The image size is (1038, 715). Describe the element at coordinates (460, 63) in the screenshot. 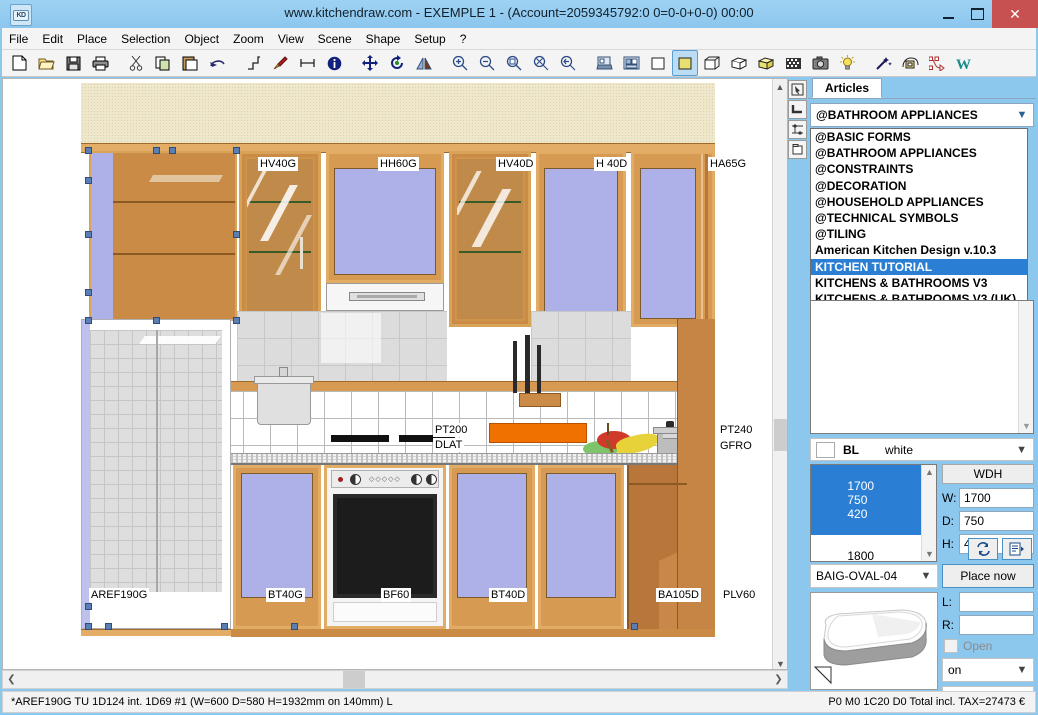

I see `zoom-in-icon` at that location.